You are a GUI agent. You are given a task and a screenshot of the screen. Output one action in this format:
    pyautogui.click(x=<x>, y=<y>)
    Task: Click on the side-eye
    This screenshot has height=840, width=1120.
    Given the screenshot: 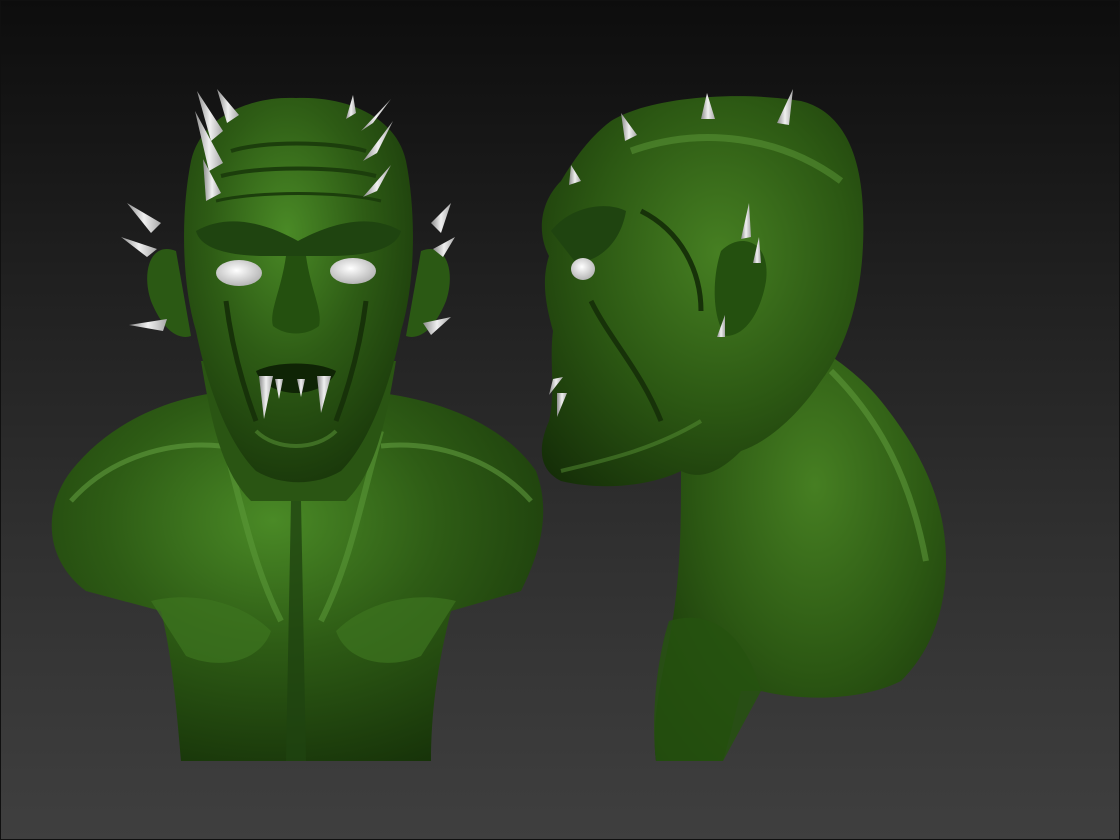 What is the action you would take?
    pyautogui.click(x=583, y=269)
    